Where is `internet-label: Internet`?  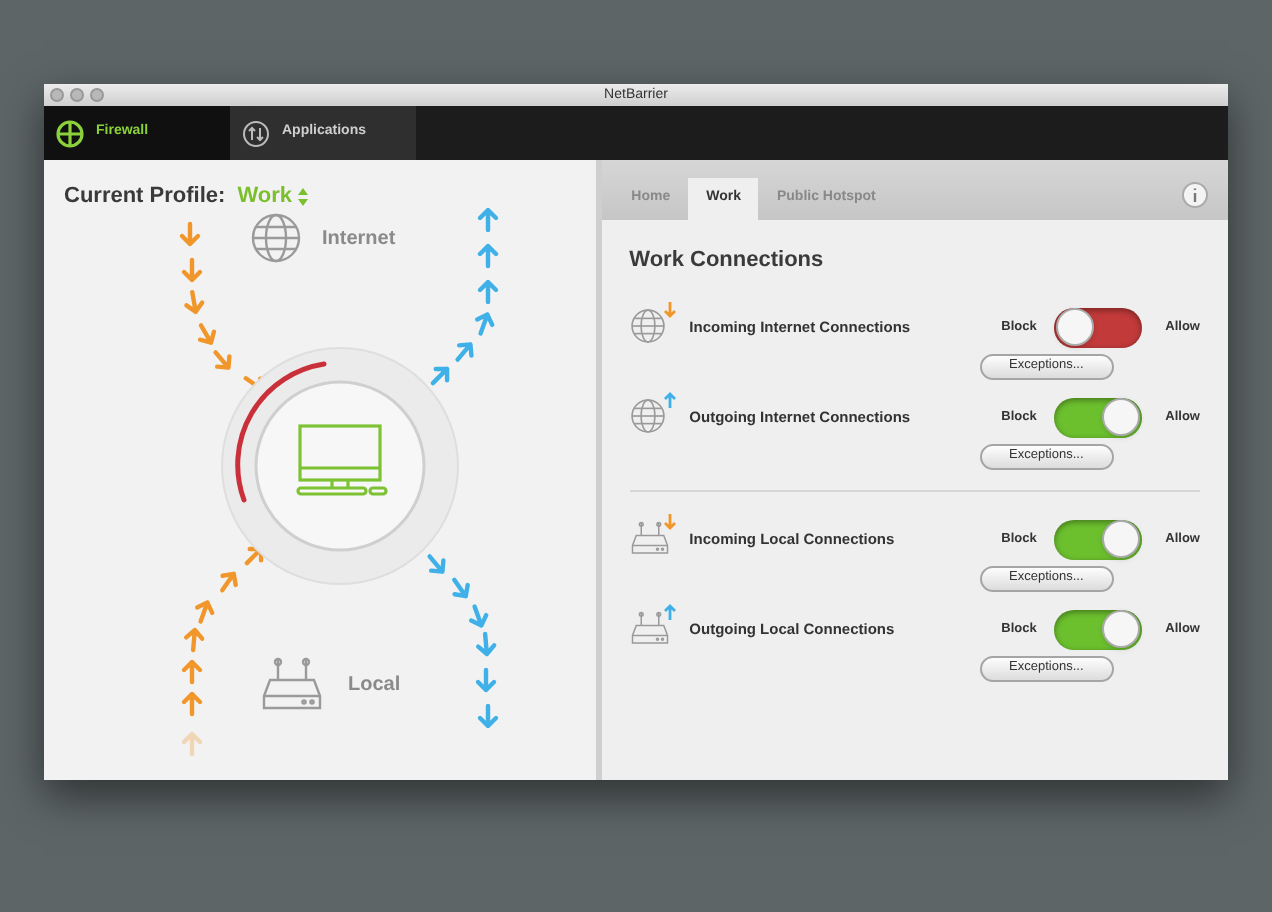 internet-label: Internet is located at coordinates (359, 239).